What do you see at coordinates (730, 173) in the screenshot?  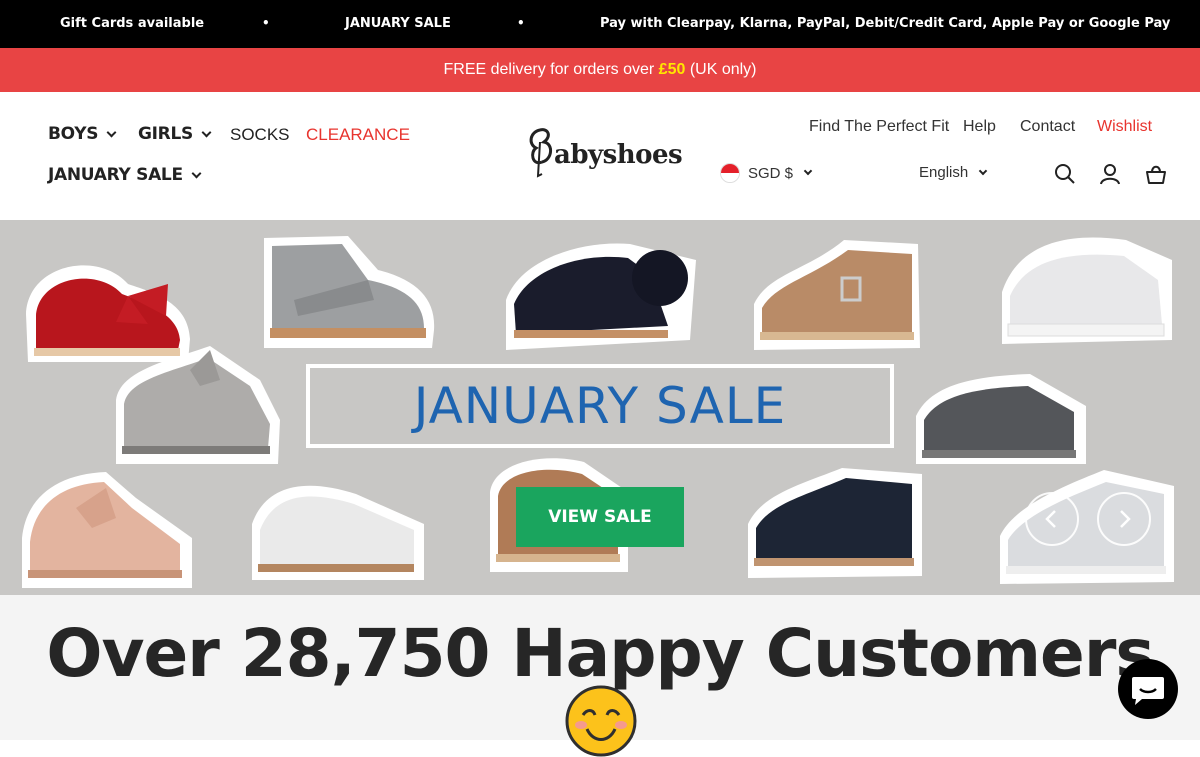 I see `singapore-flag-icon` at bounding box center [730, 173].